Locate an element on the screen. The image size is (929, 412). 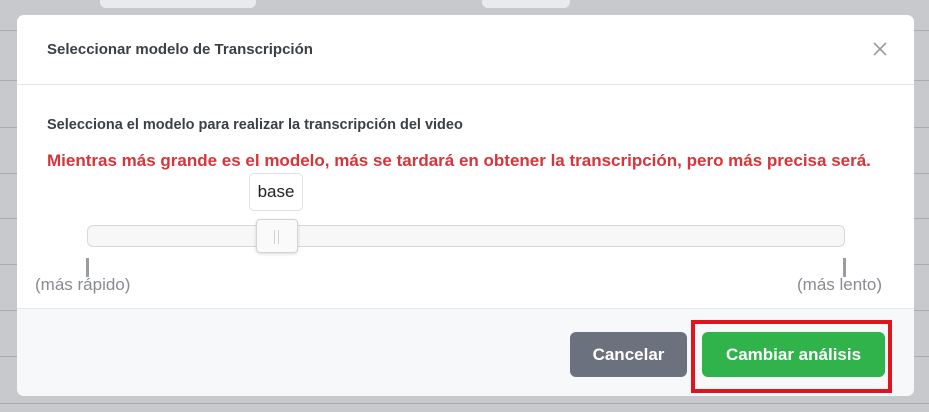
slider-min-label: (más rápido) is located at coordinates (83, 284).